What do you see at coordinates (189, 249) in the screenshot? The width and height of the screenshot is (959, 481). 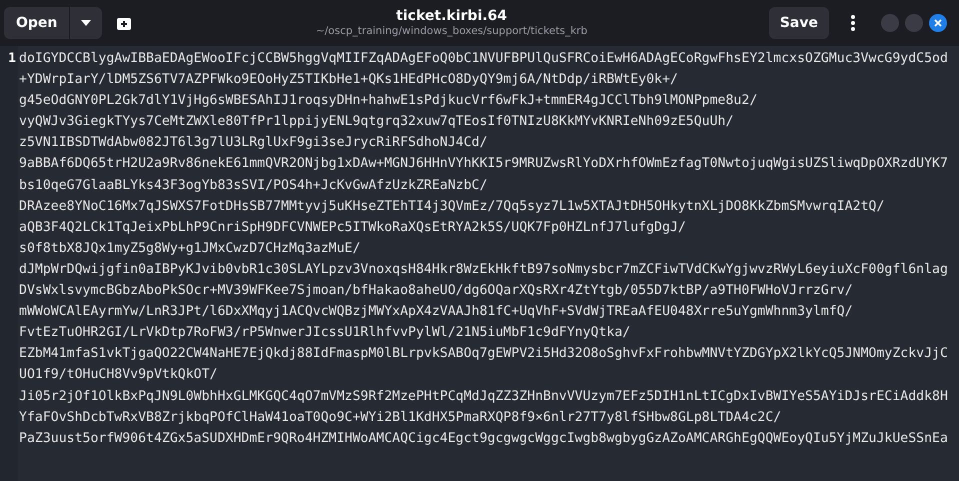 I see `text-line: s0f8tbX8JQx1myZ5g8Wy+g1JMxCwzD7CHzMq3azMuE/` at bounding box center [189, 249].